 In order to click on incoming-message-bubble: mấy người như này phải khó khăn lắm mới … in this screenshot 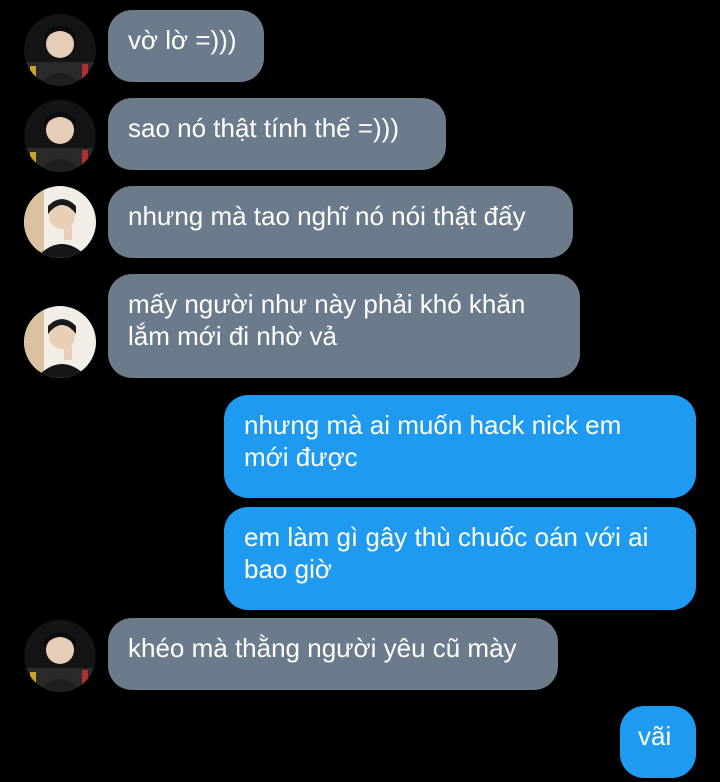, I will do `click(344, 326)`.